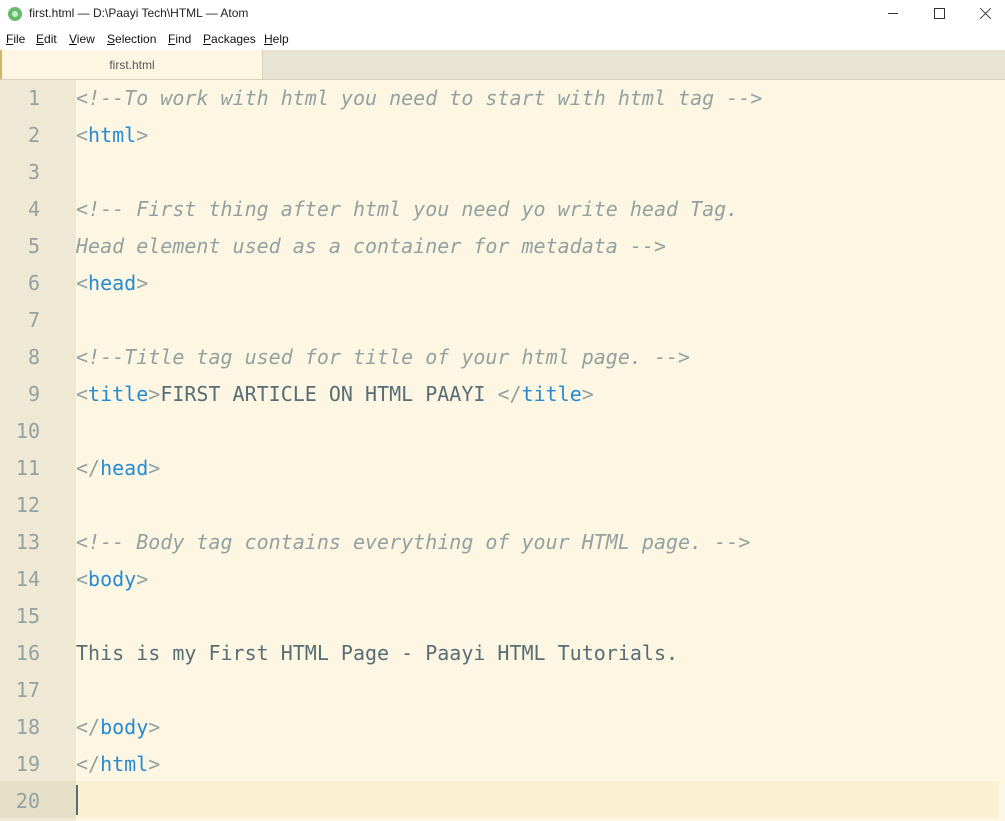  I want to click on window-title: first.html — D:\Paayi Tech\HTML — Atom, so click(139, 13).